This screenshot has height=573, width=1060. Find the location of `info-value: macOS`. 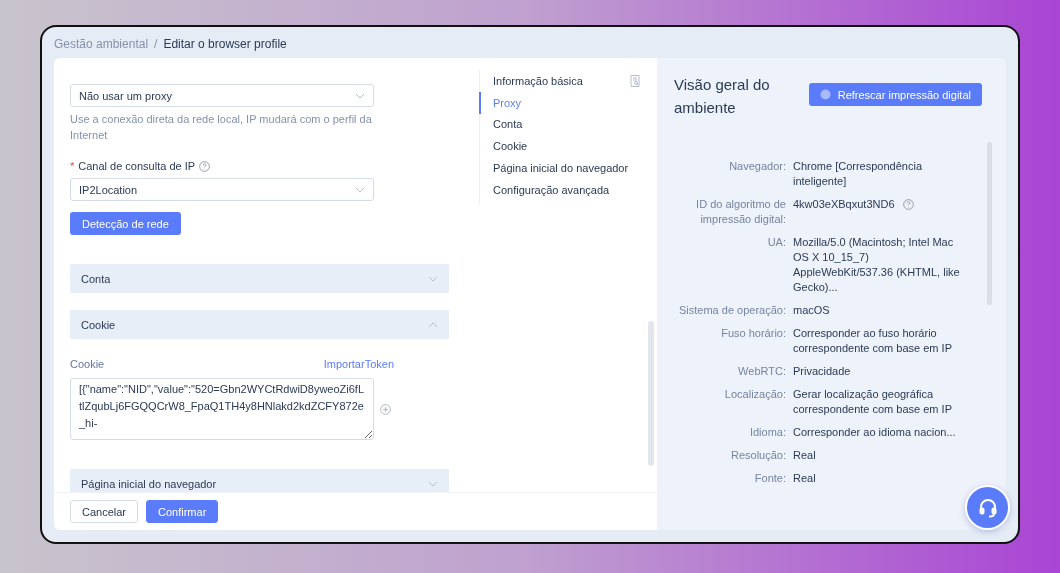

info-value: macOS is located at coordinates (811, 310).